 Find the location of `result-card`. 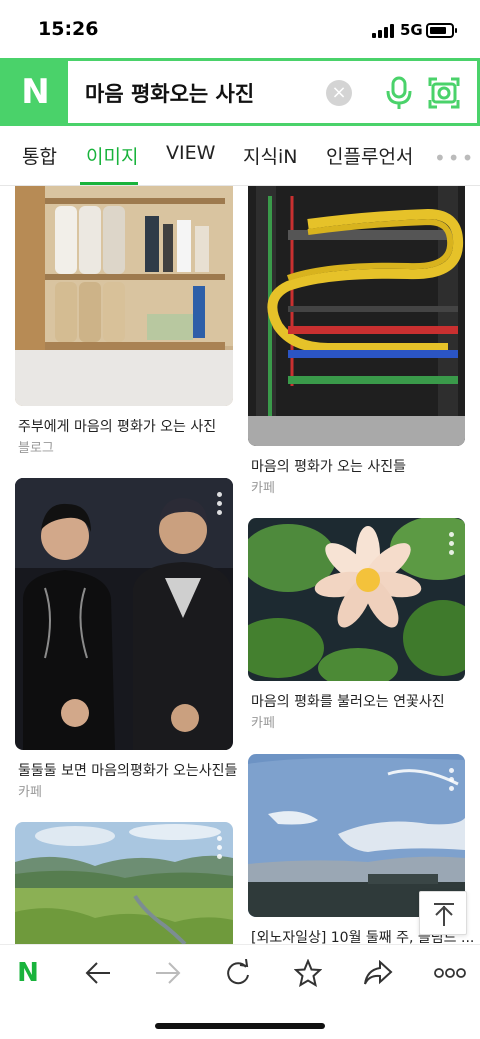

result-card is located at coordinates (124, 883).